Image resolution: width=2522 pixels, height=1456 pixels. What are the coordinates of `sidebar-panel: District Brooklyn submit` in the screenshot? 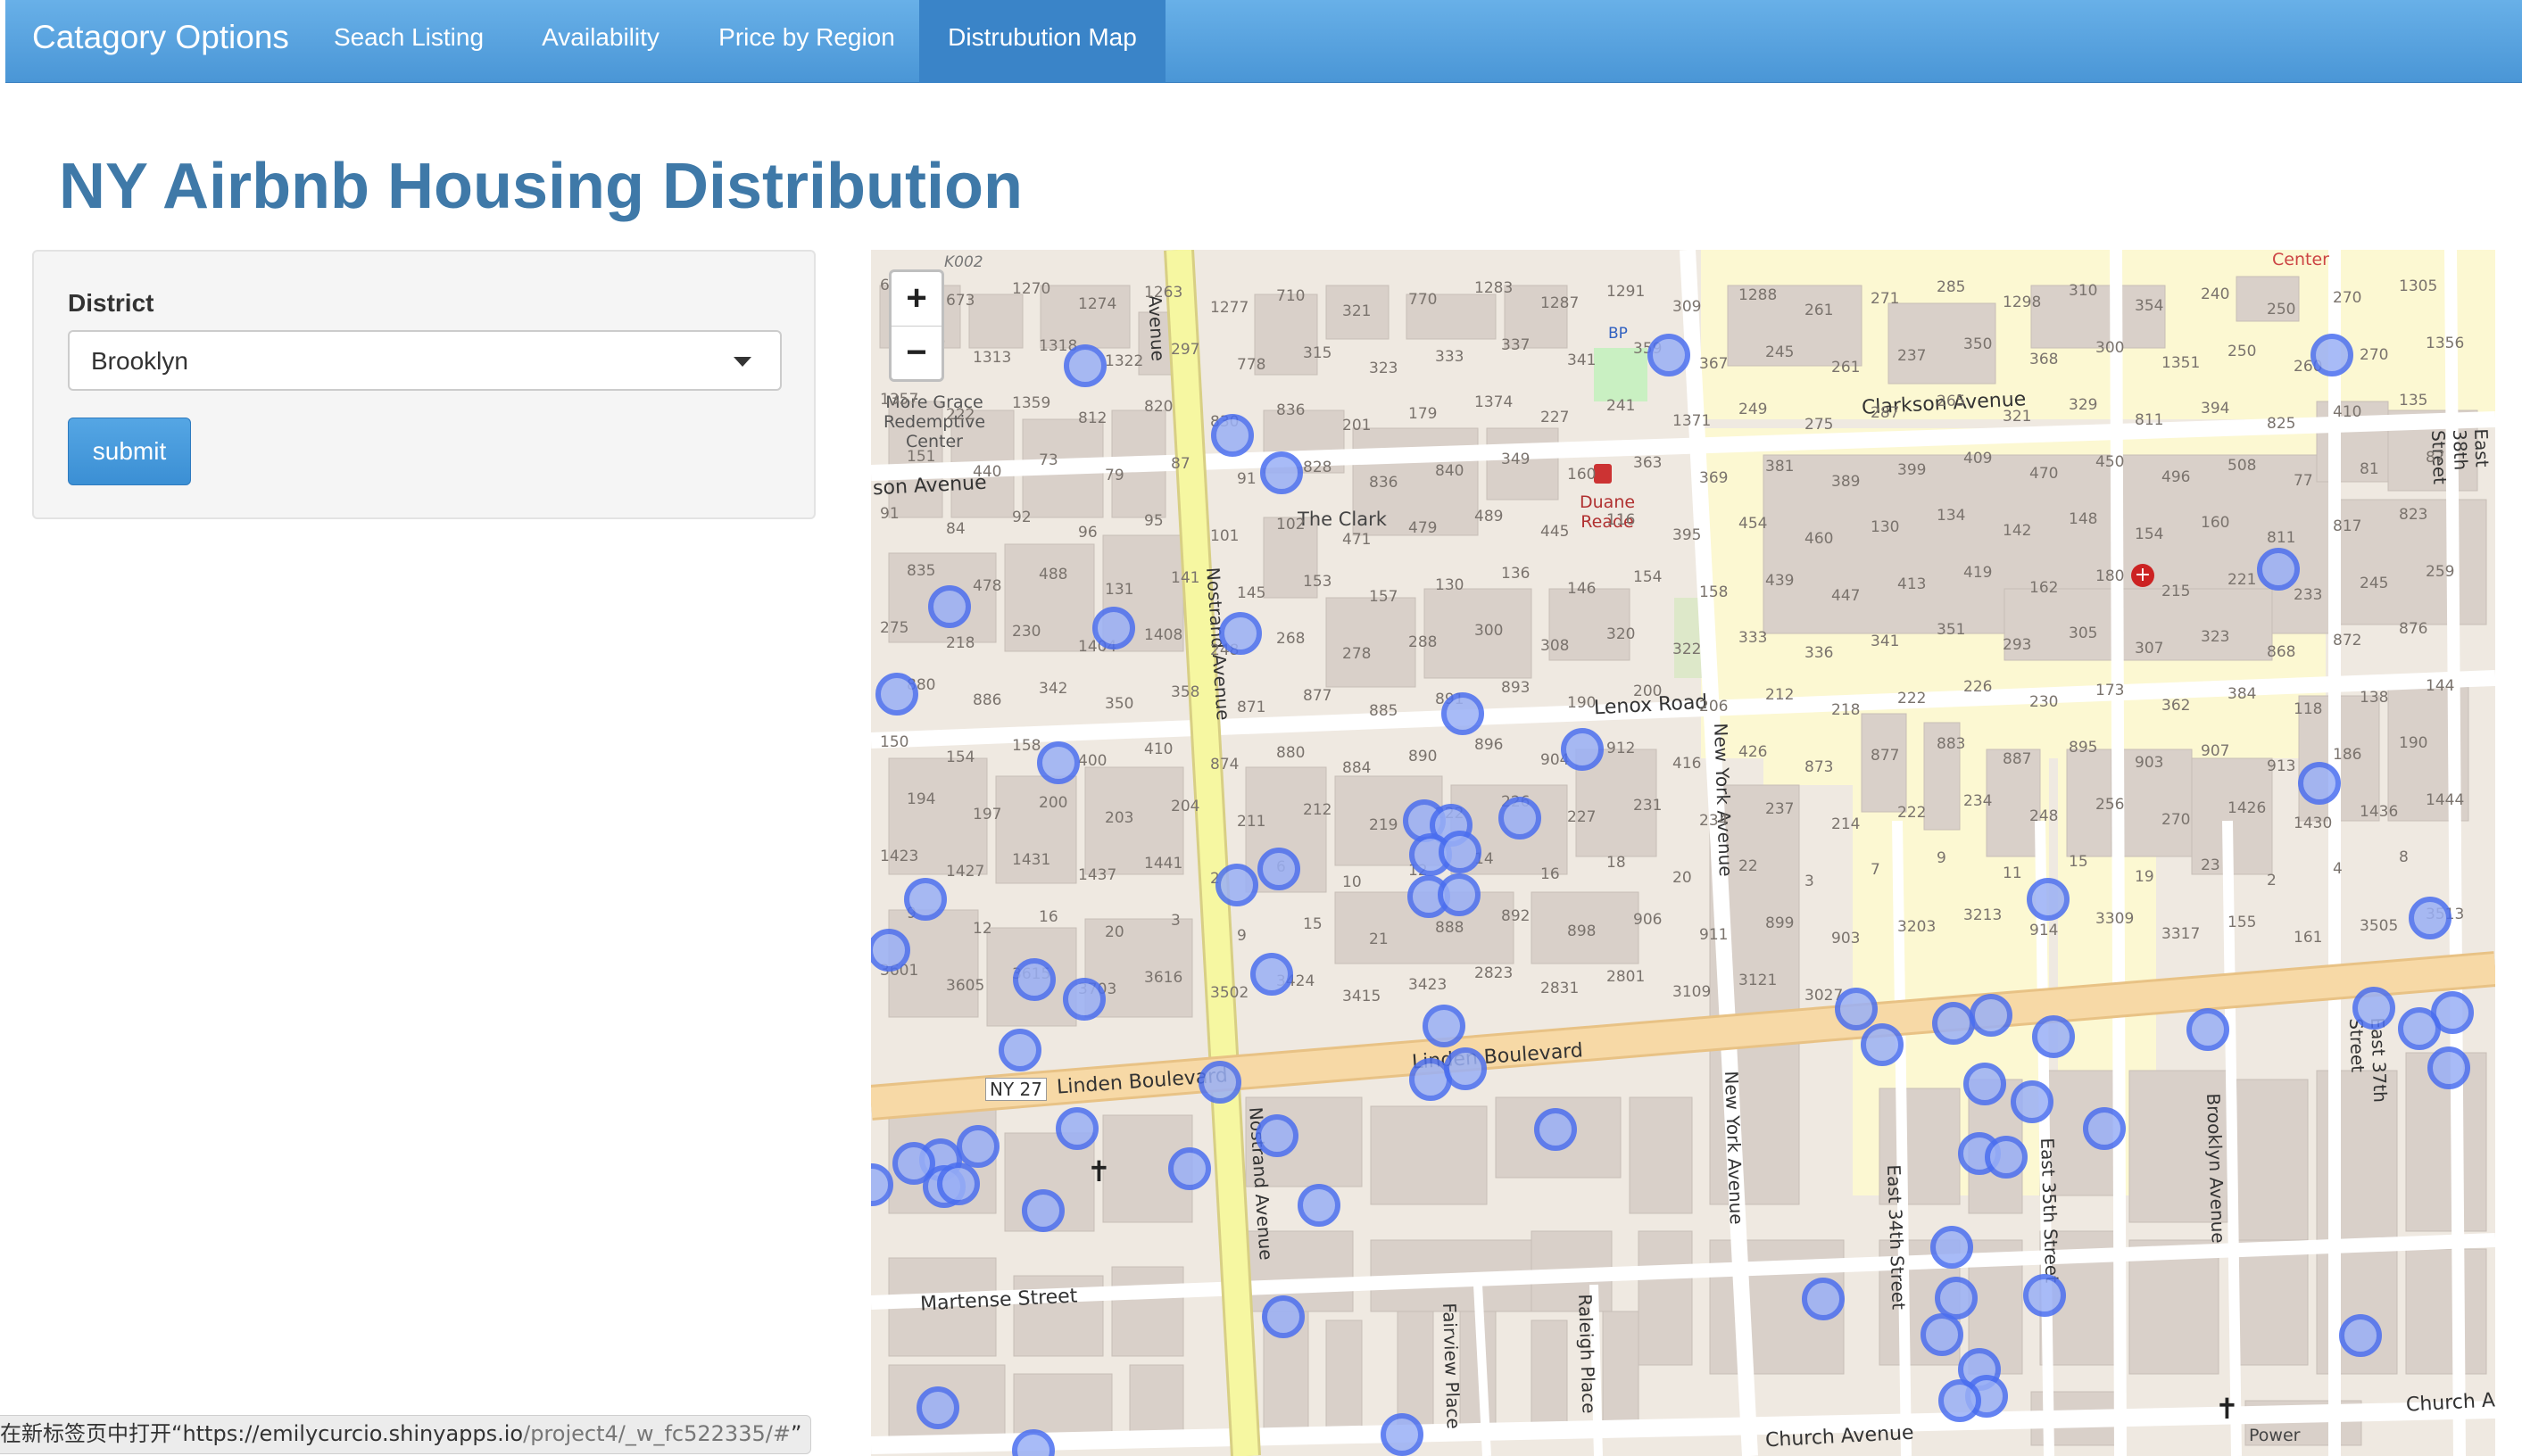 It's located at (424, 384).